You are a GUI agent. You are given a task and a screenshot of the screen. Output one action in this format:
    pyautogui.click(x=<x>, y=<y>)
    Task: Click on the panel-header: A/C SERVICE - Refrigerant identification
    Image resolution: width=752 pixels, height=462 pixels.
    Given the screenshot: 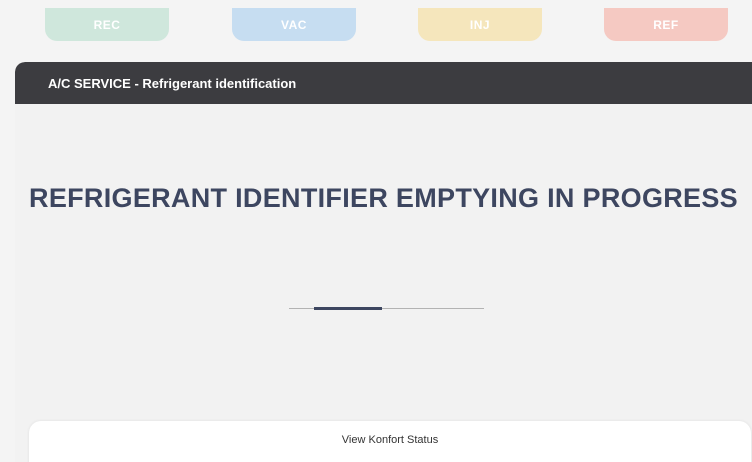 What is the action you would take?
    pyautogui.click(x=383, y=83)
    